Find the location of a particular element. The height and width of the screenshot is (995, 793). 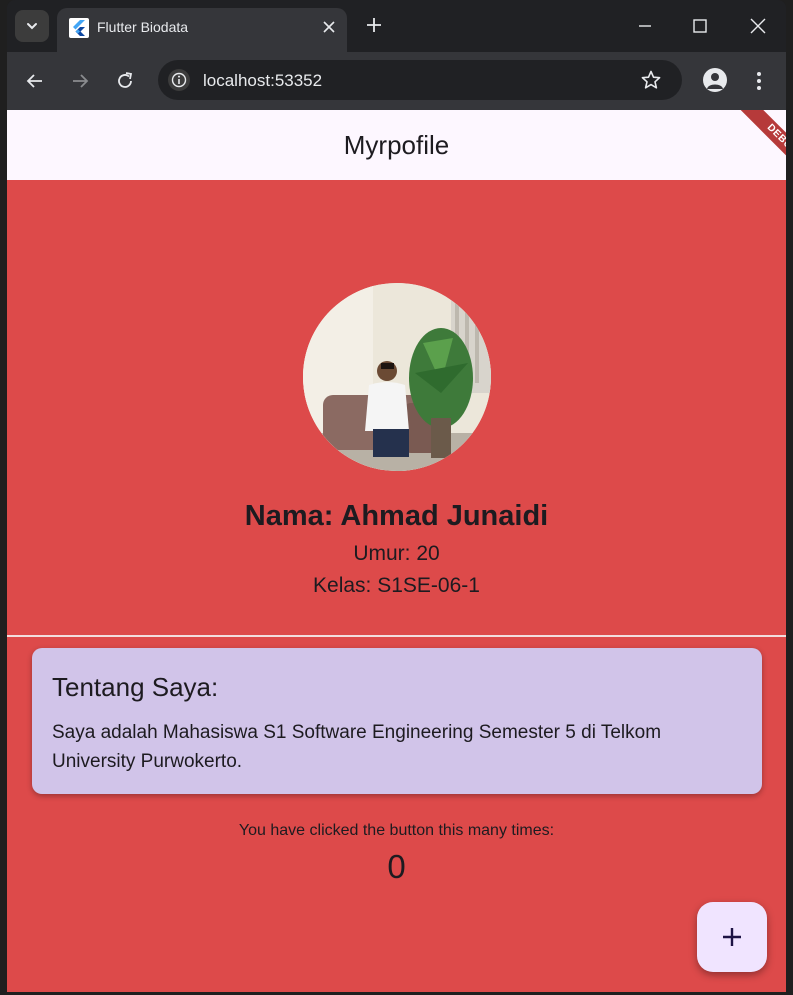

back-arrow-icon is located at coordinates (34, 81).